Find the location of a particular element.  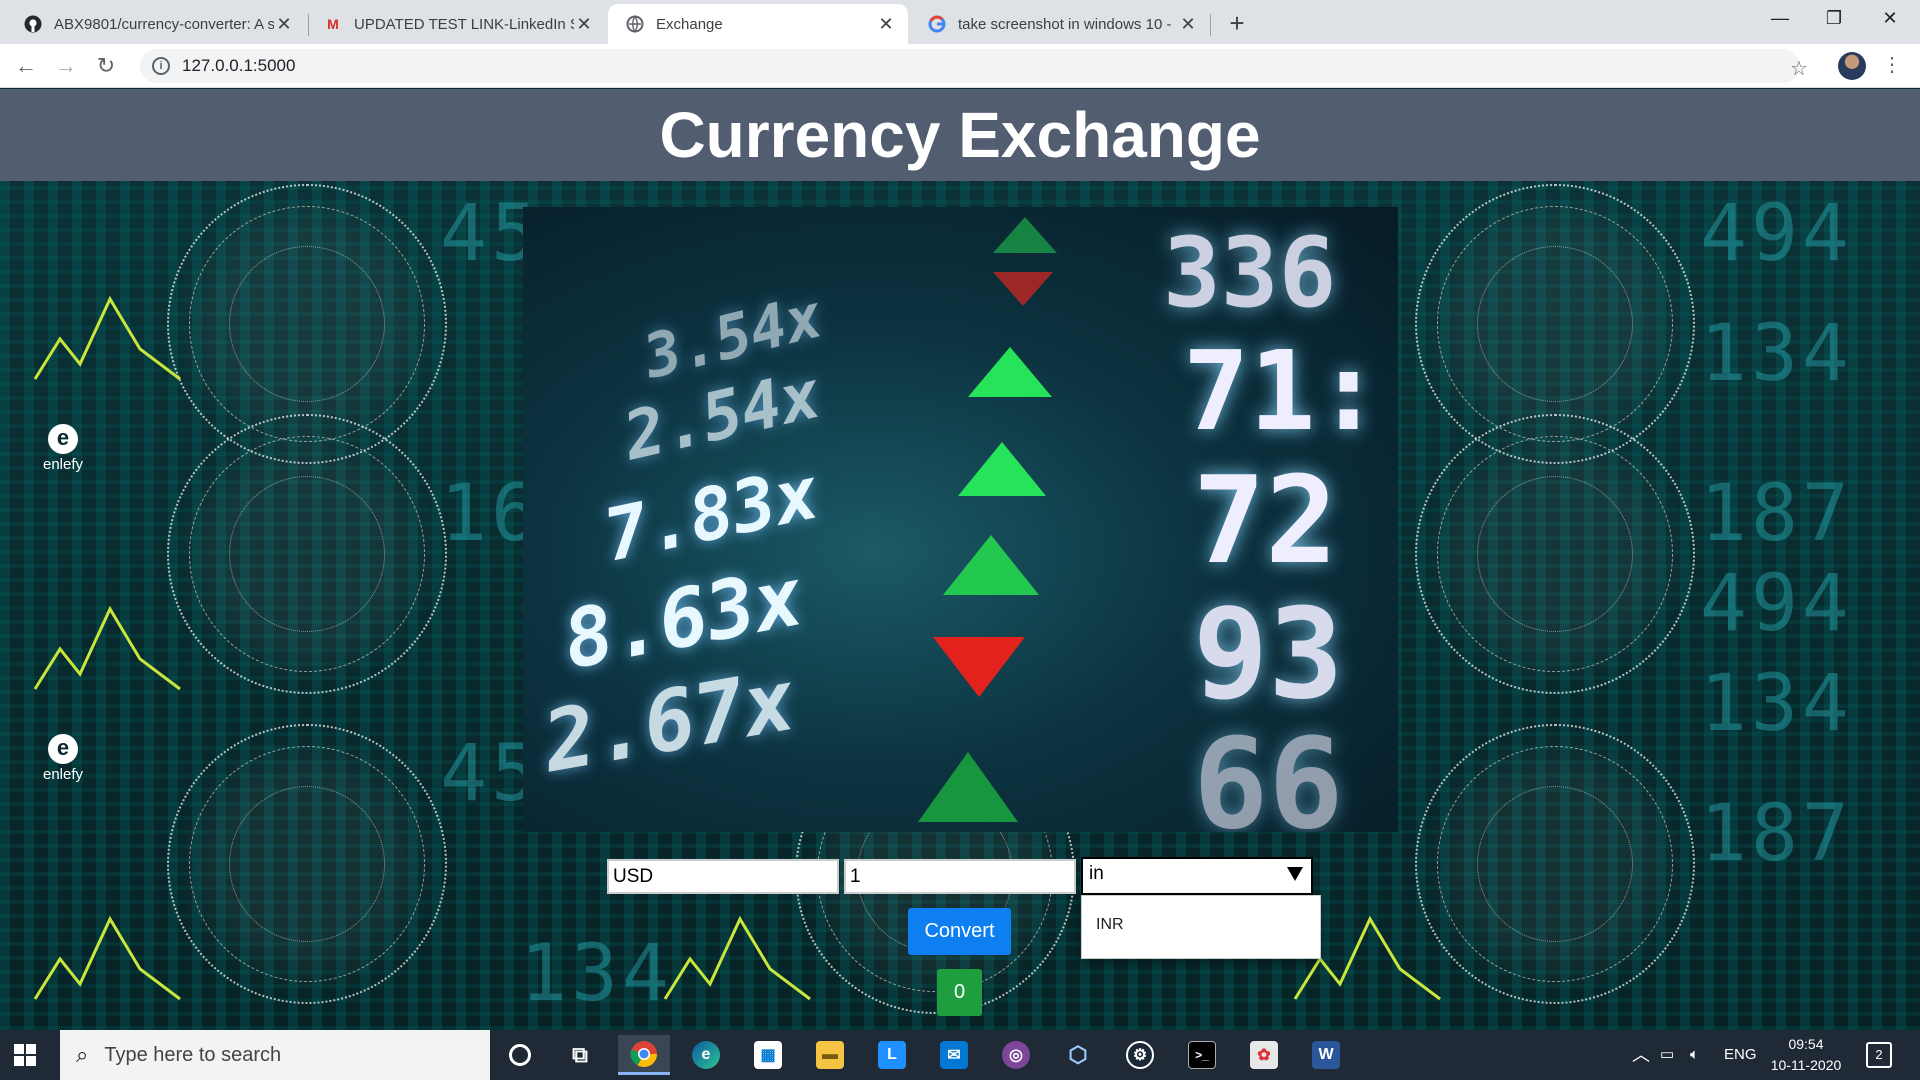

github-icon is located at coordinates (33, 24).